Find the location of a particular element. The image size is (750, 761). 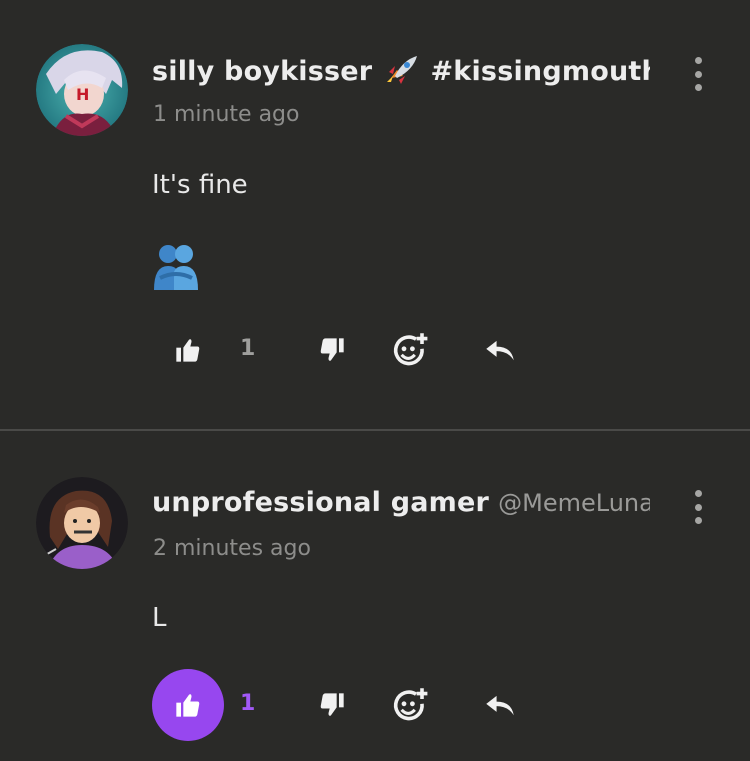

author-name: silly boykisser is located at coordinates (262, 71).